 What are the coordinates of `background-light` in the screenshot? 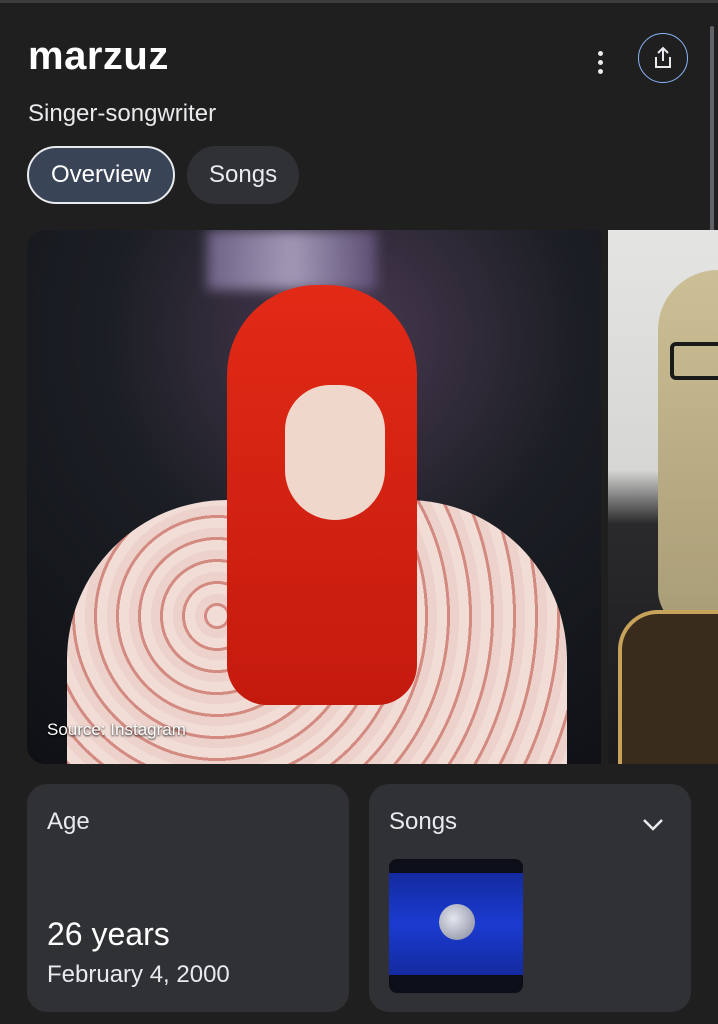 It's located at (292, 260).